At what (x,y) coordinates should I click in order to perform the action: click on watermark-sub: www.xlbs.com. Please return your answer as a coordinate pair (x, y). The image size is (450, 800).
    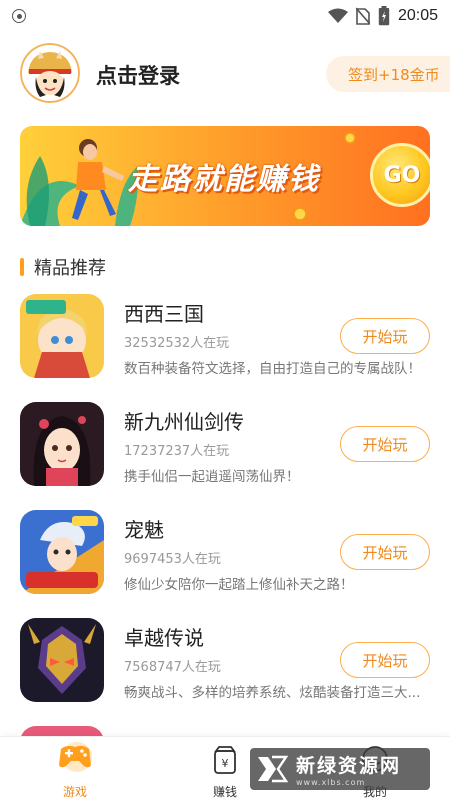
    Looking at the image, I should click on (331, 782).